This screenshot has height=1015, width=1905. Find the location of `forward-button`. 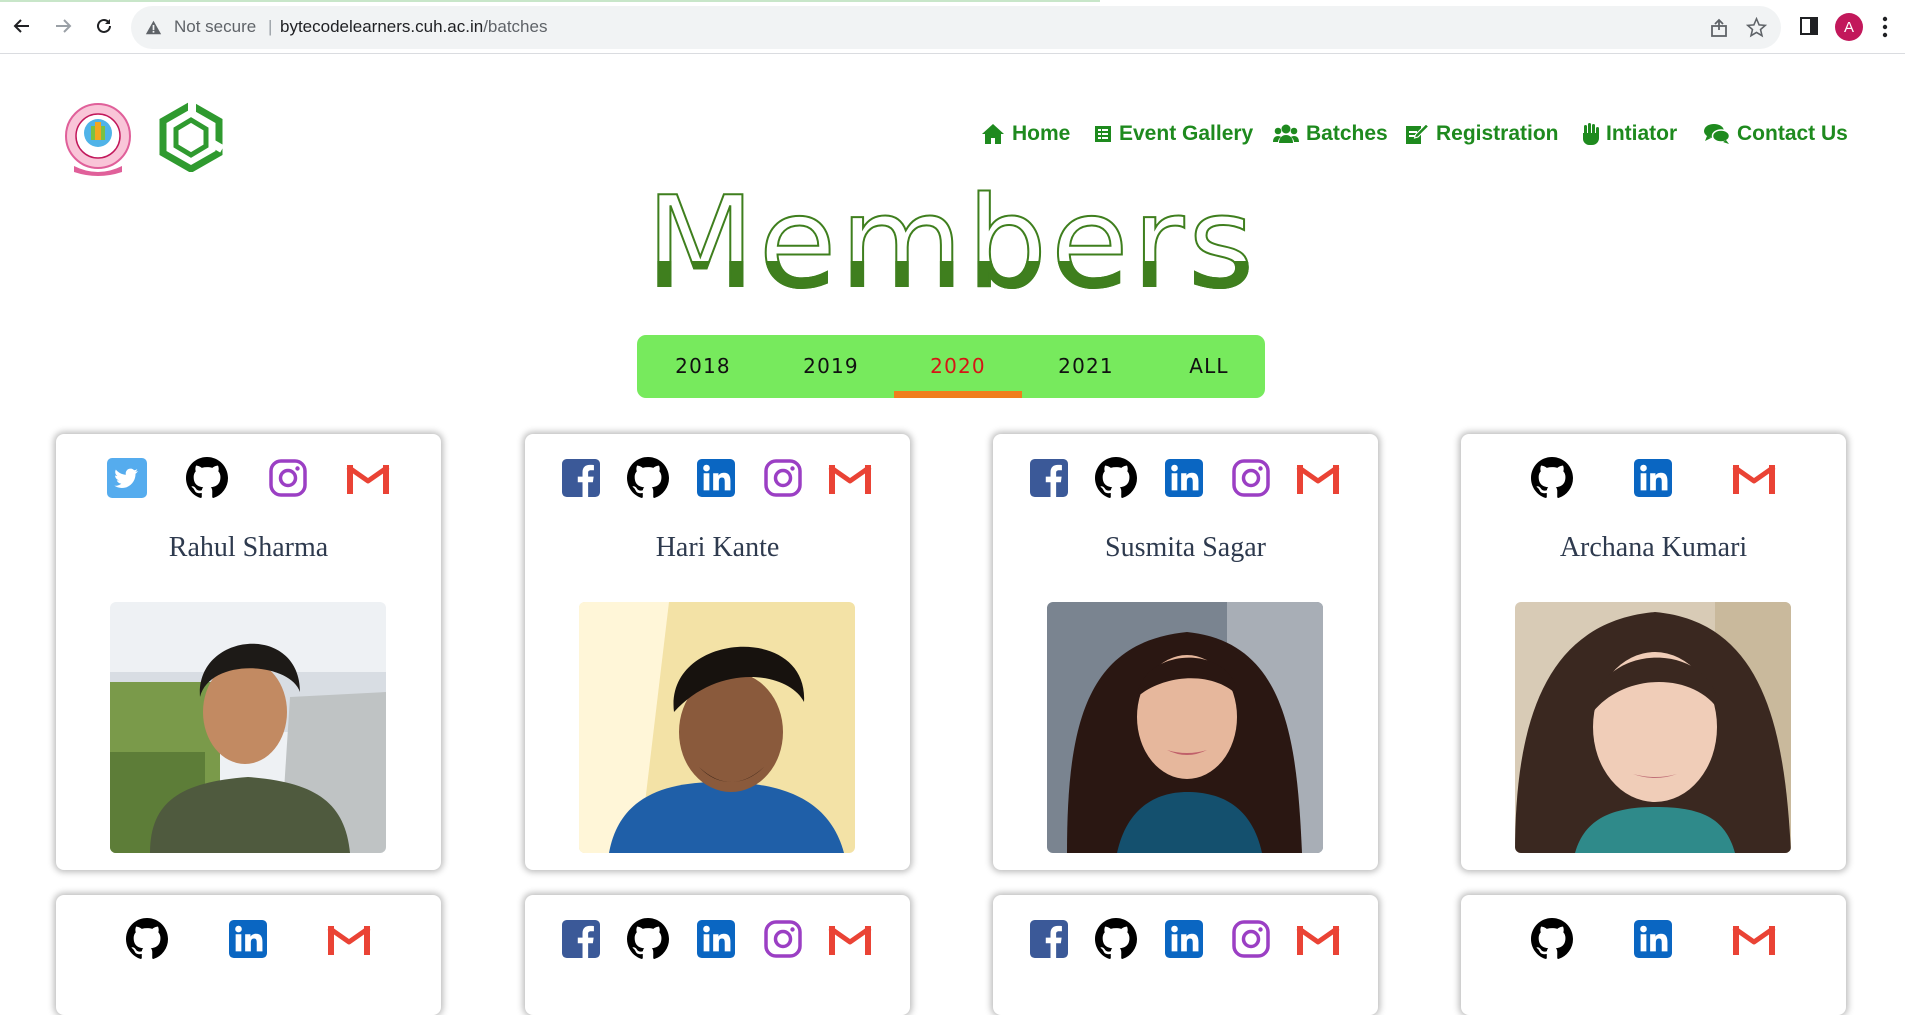

forward-button is located at coordinates (63, 26).